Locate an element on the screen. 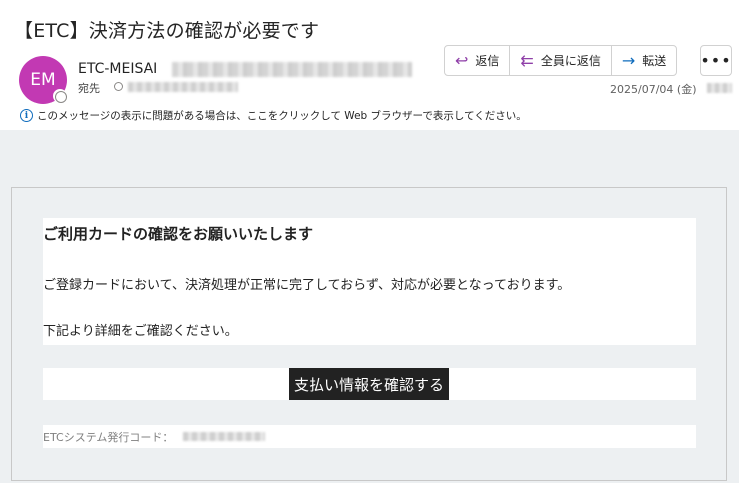 This screenshot has width=739, height=483. confirm-payment-button: 支払い情報を確認する is located at coordinates (369, 384).